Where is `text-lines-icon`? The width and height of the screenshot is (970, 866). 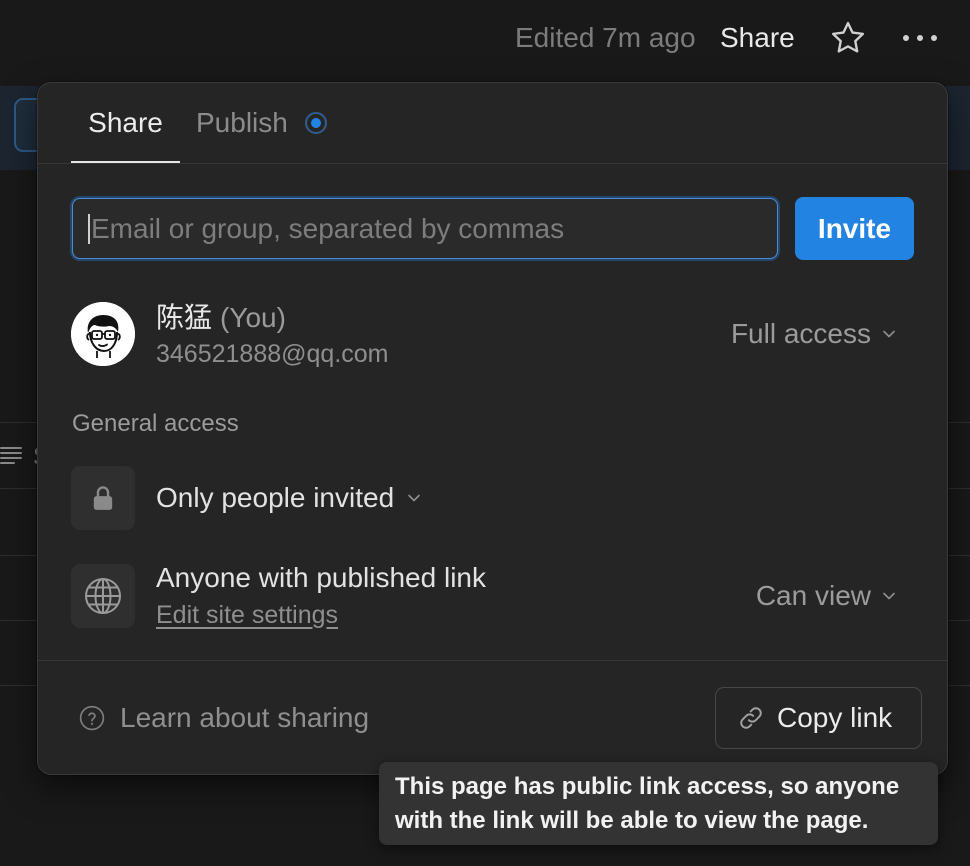
text-lines-icon is located at coordinates (11, 455).